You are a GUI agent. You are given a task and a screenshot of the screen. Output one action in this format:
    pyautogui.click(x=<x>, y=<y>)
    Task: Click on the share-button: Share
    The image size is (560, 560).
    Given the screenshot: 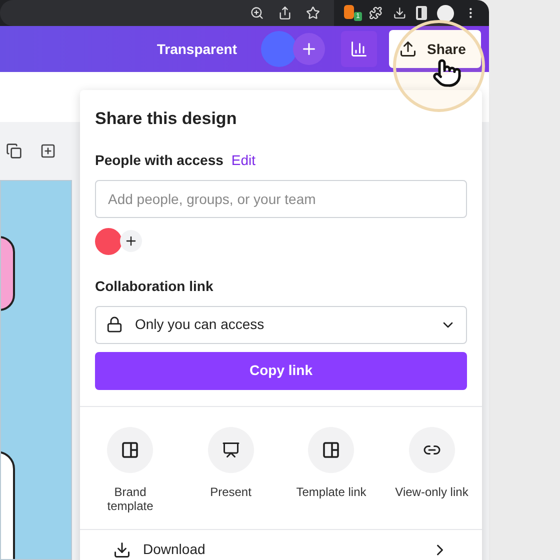 What is the action you would take?
    pyautogui.click(x=435, y=49)
    